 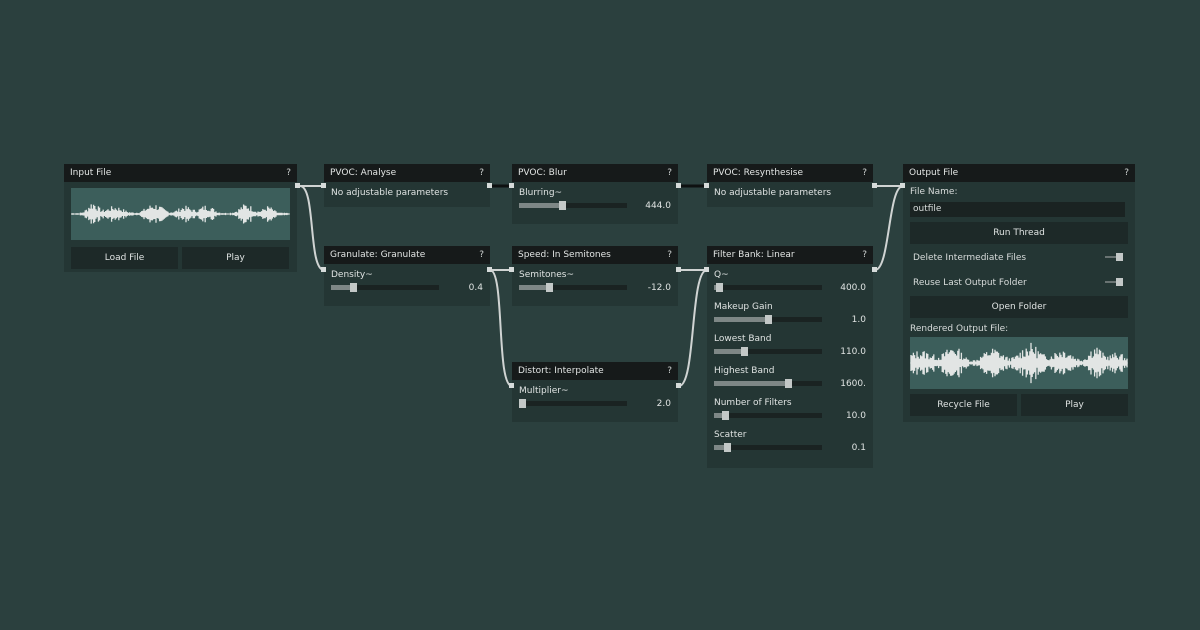 I want to click on granulate-node: Granulate: Granulate ? Density~ 0.4, so click(x=407, y=276).